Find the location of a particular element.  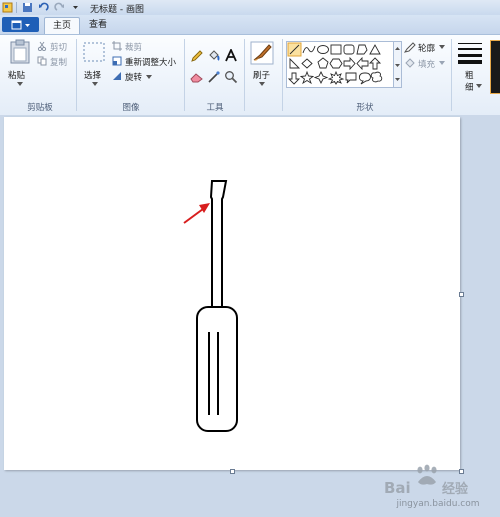

rotate-button: 旋转 is located at coordinates (133, 77).